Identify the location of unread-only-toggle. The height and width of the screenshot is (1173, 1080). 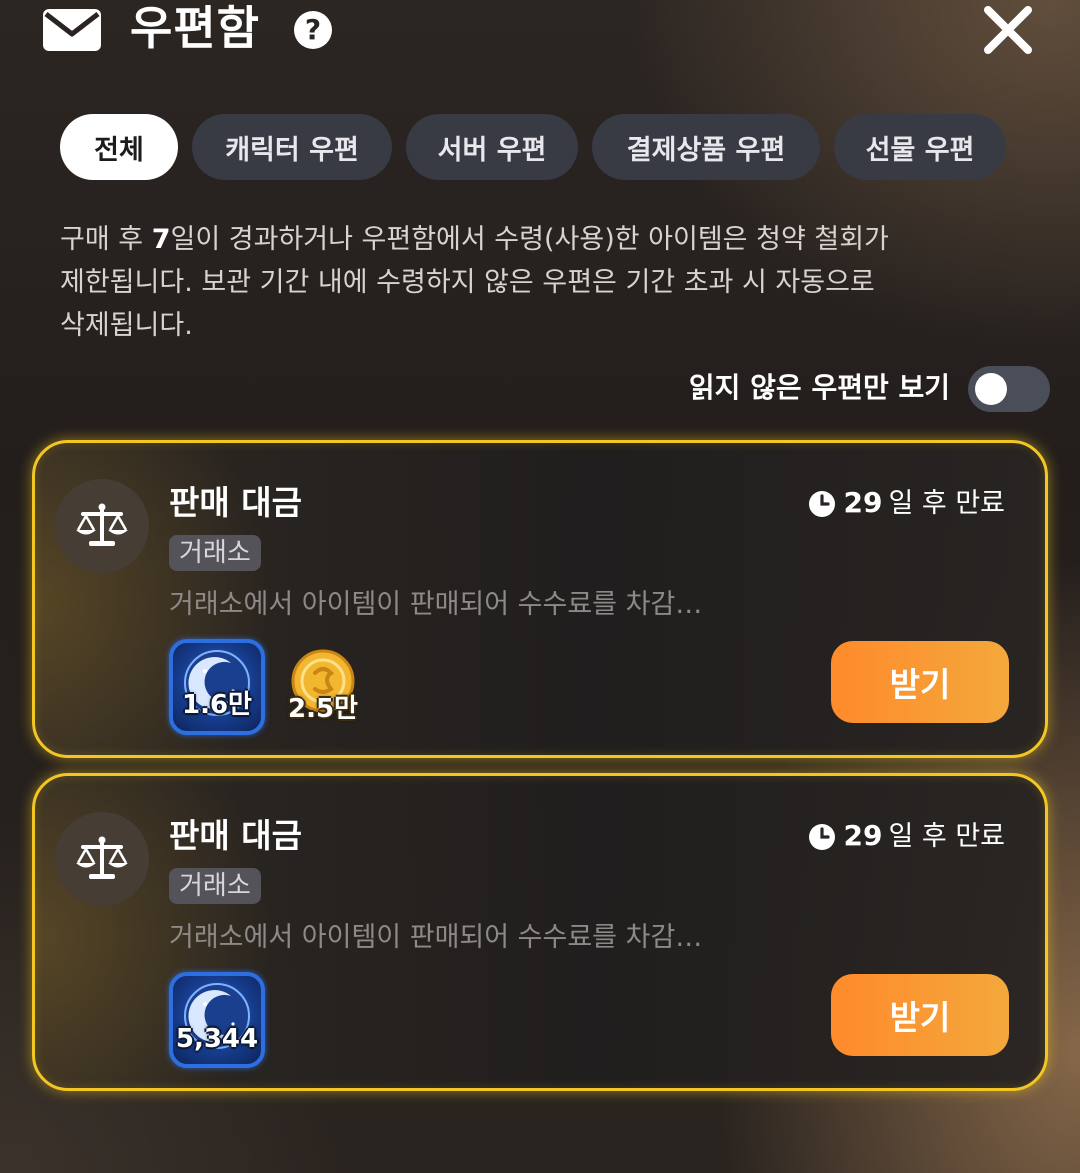
(1009, 389).